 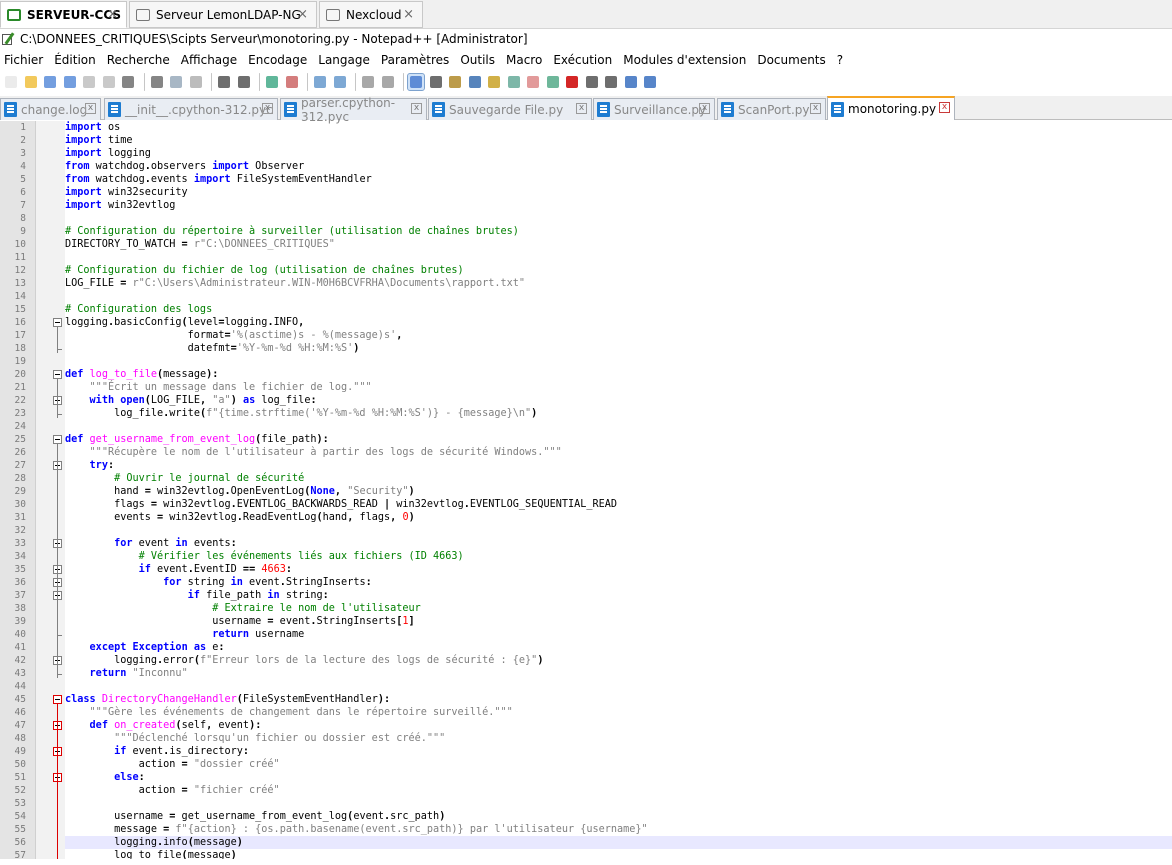 I want to click on code-line: import win32evtlog, so click(x=618, y=205).